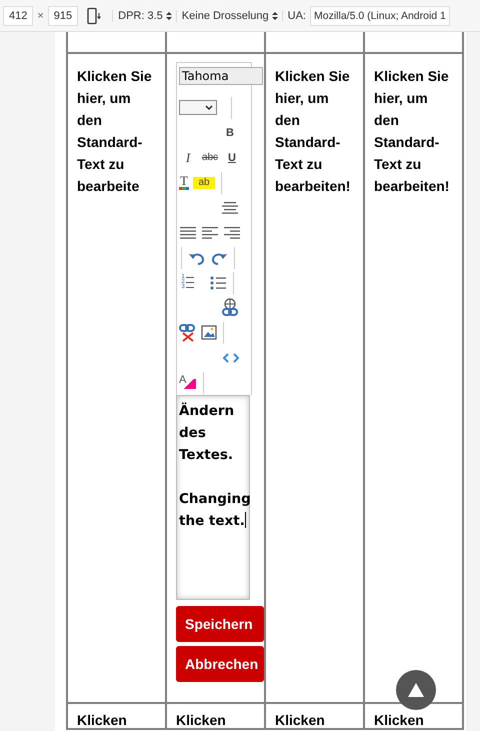  What do you see at coordinates (231, 357) in the screenshot?
I see `source-code-icon` at bounding box center [231, 357].